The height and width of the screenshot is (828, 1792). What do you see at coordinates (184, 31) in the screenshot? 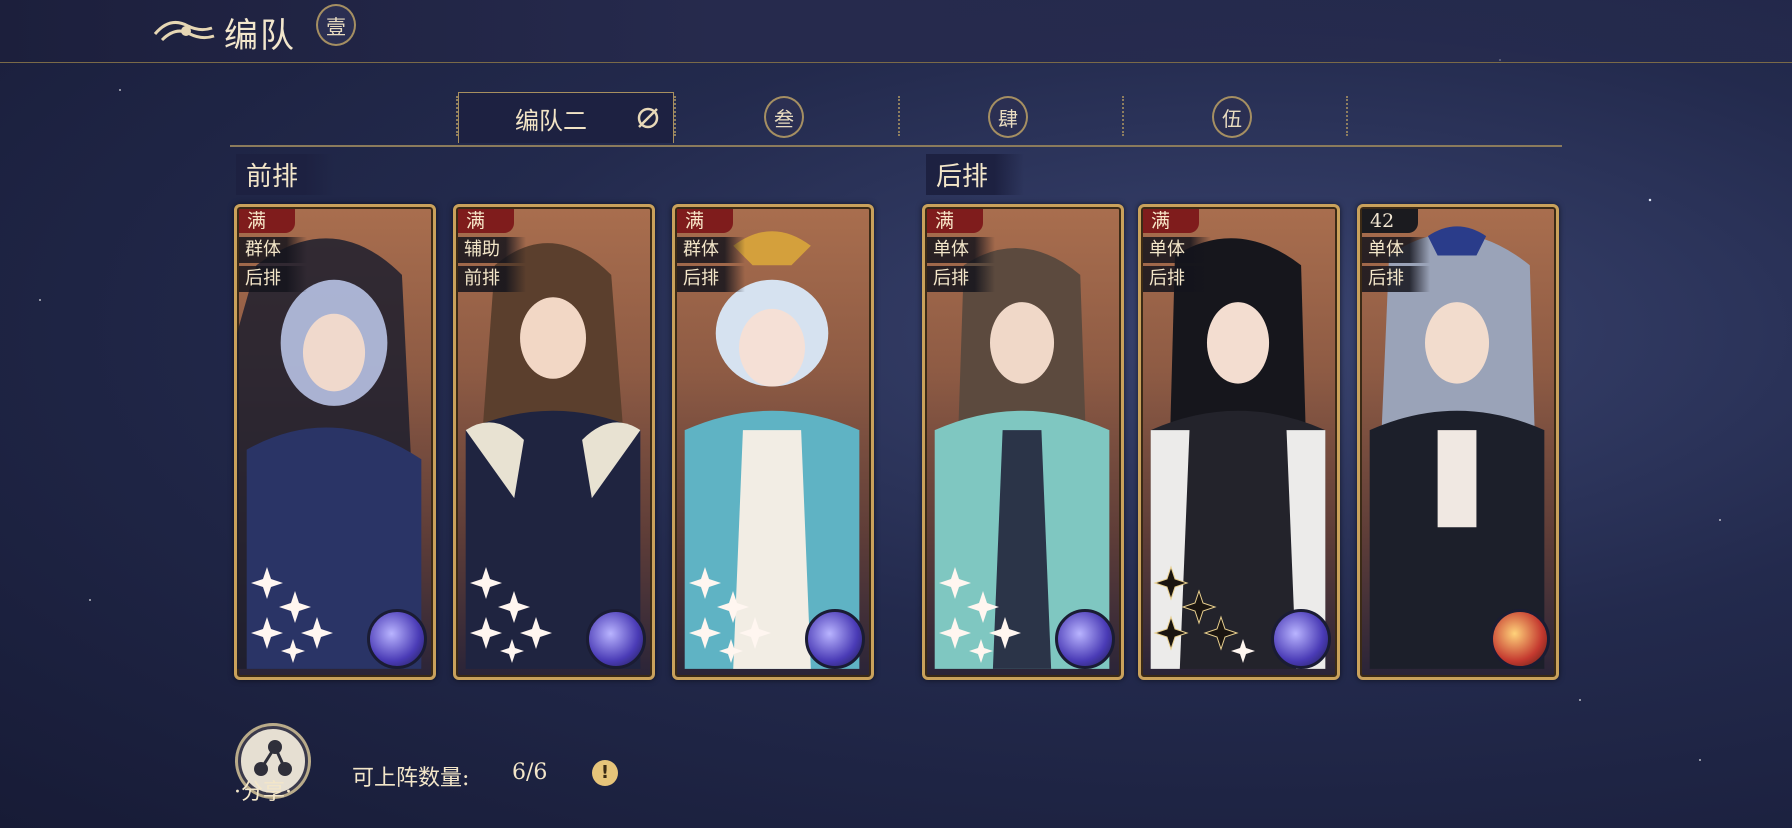
I see `cloud-emblem-icon` at bounding box center [184, 31].